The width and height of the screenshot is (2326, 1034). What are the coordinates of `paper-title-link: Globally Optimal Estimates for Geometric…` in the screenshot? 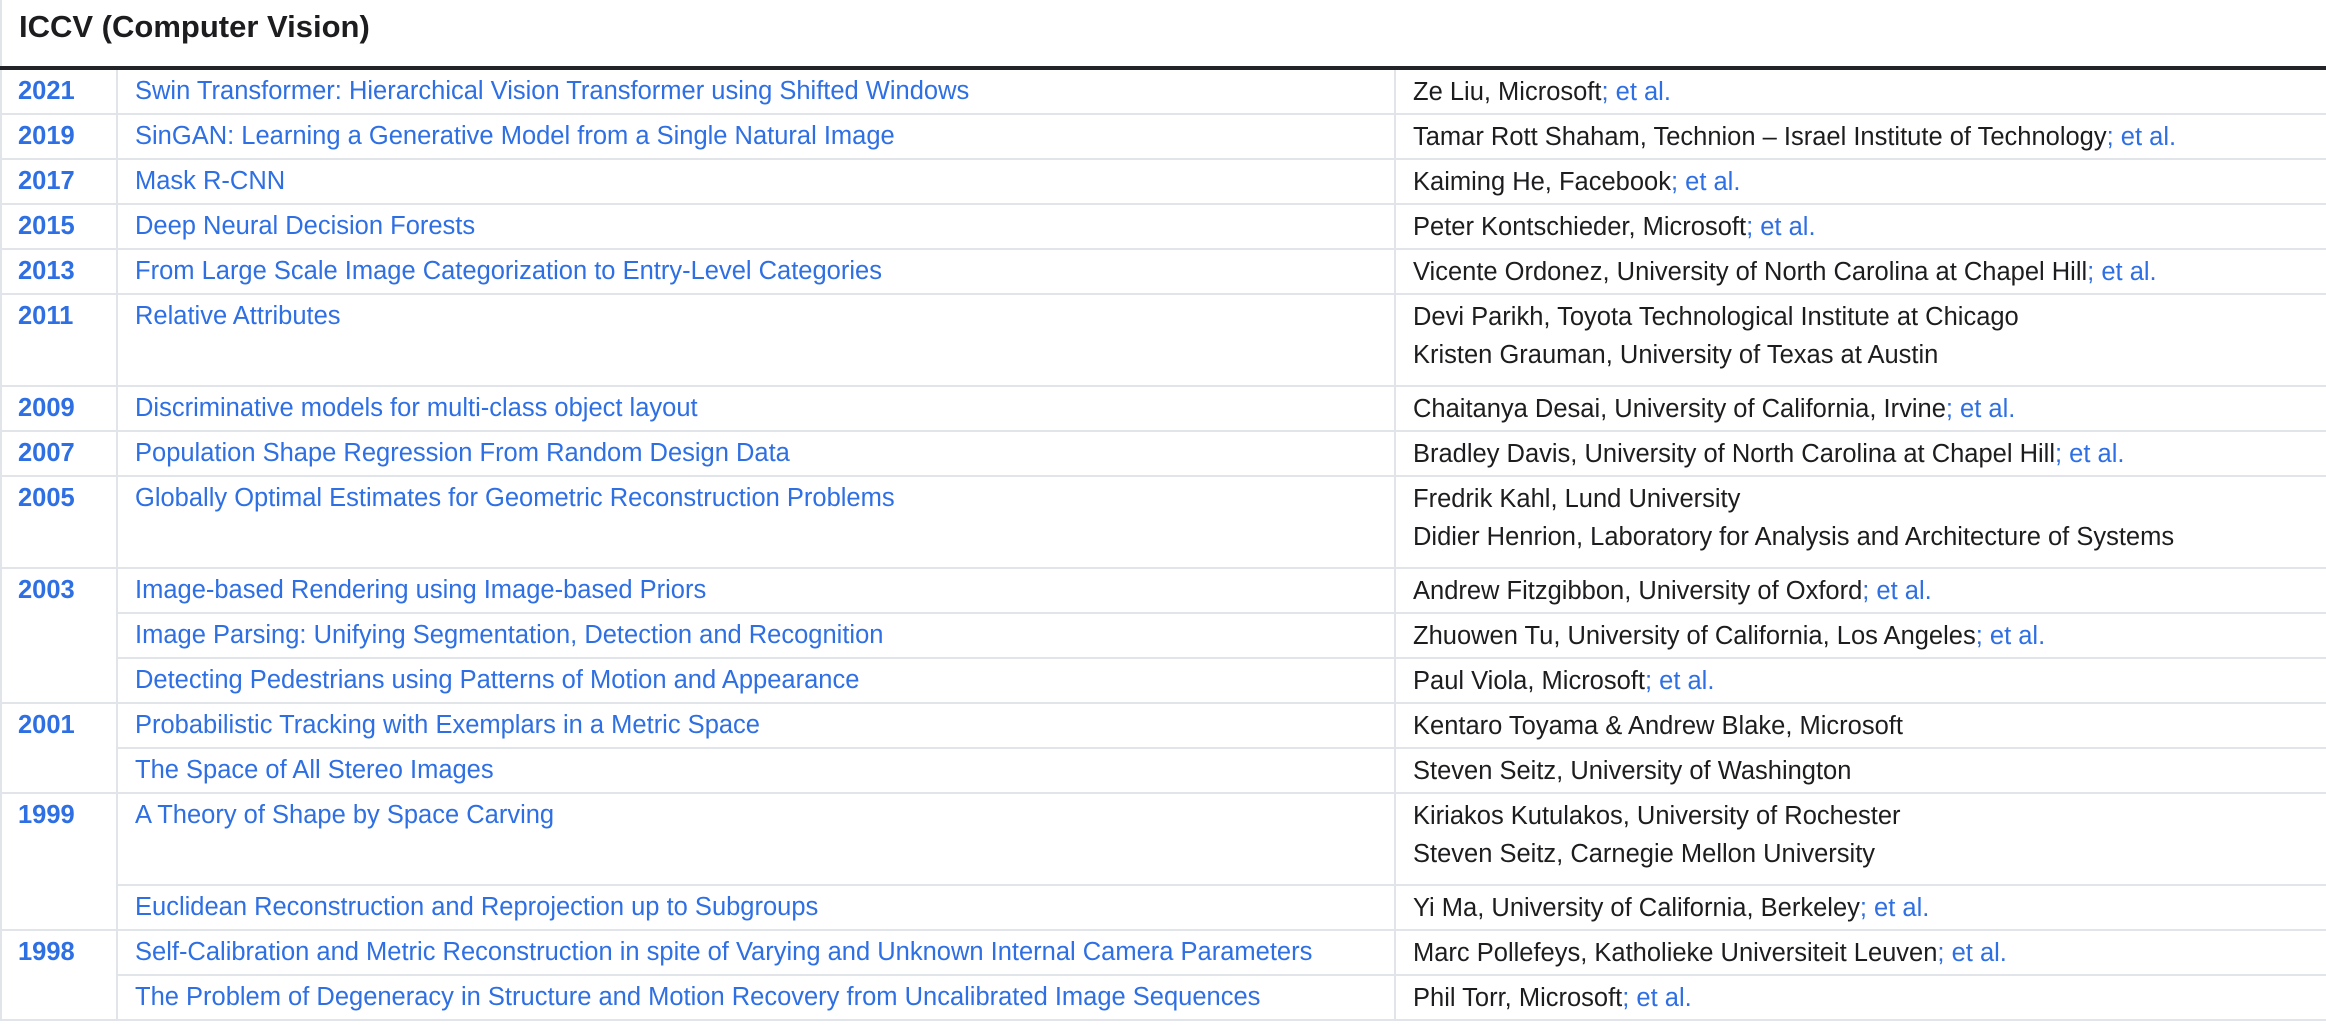 It's located at (515, 498).